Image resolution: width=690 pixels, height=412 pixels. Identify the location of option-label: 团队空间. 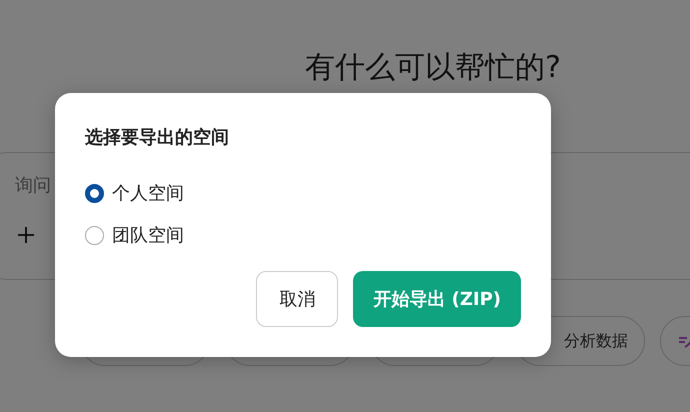
(148, 235).